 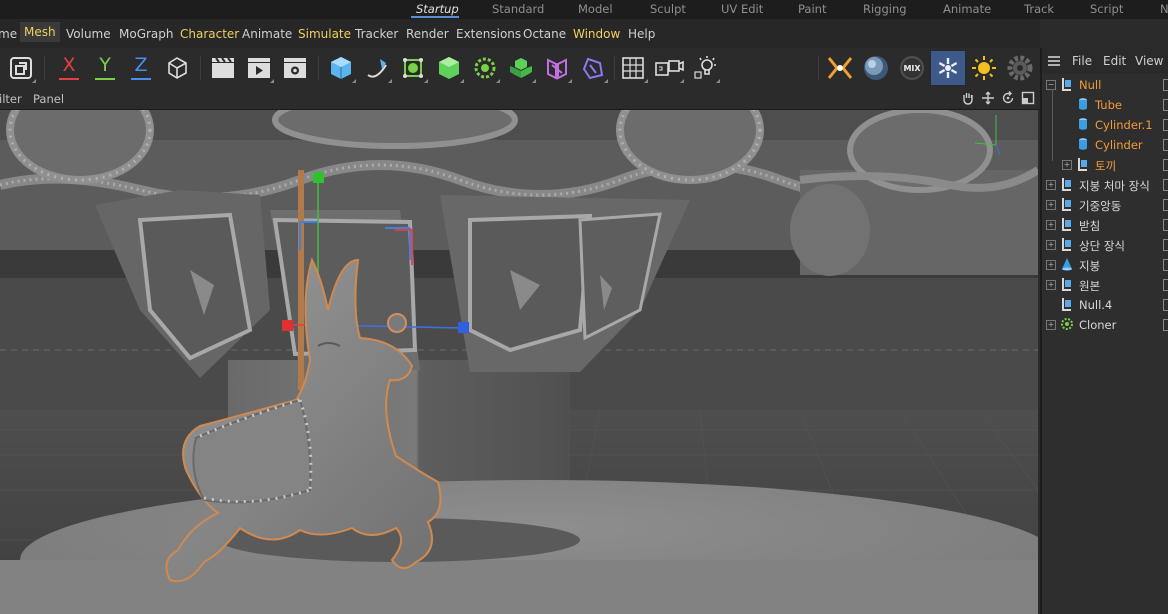 I want to click on menu-animate: Animate, so click(x=267, y=34).